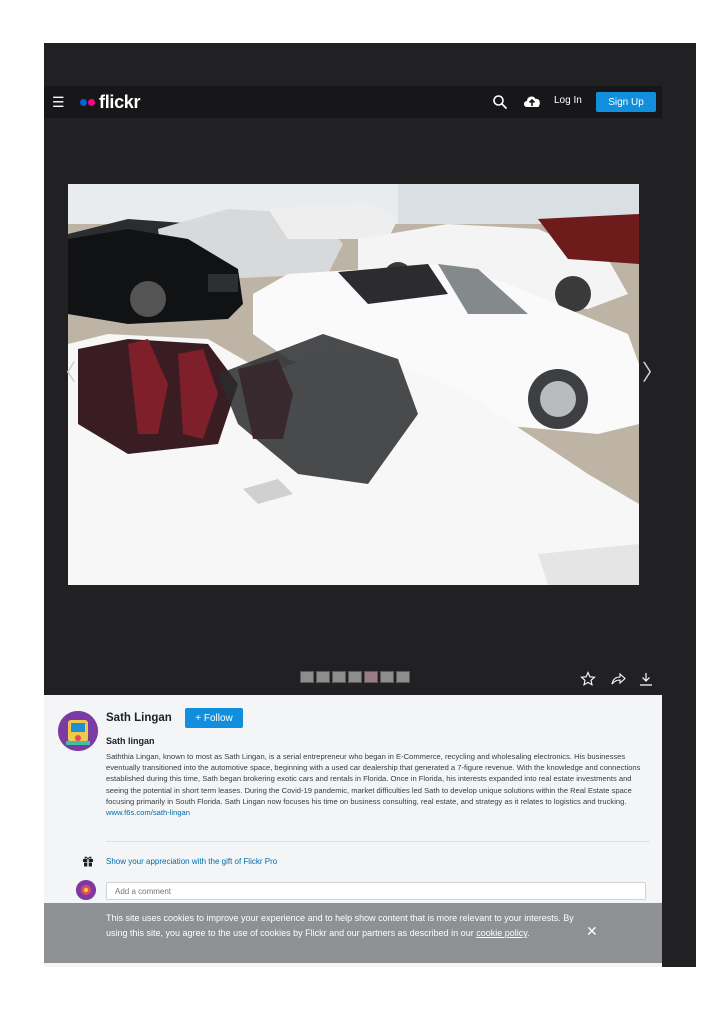  What do you see at coordinates (378, 841) in the screenshot?
I see `section-divider` at bounding box center [378, 841].